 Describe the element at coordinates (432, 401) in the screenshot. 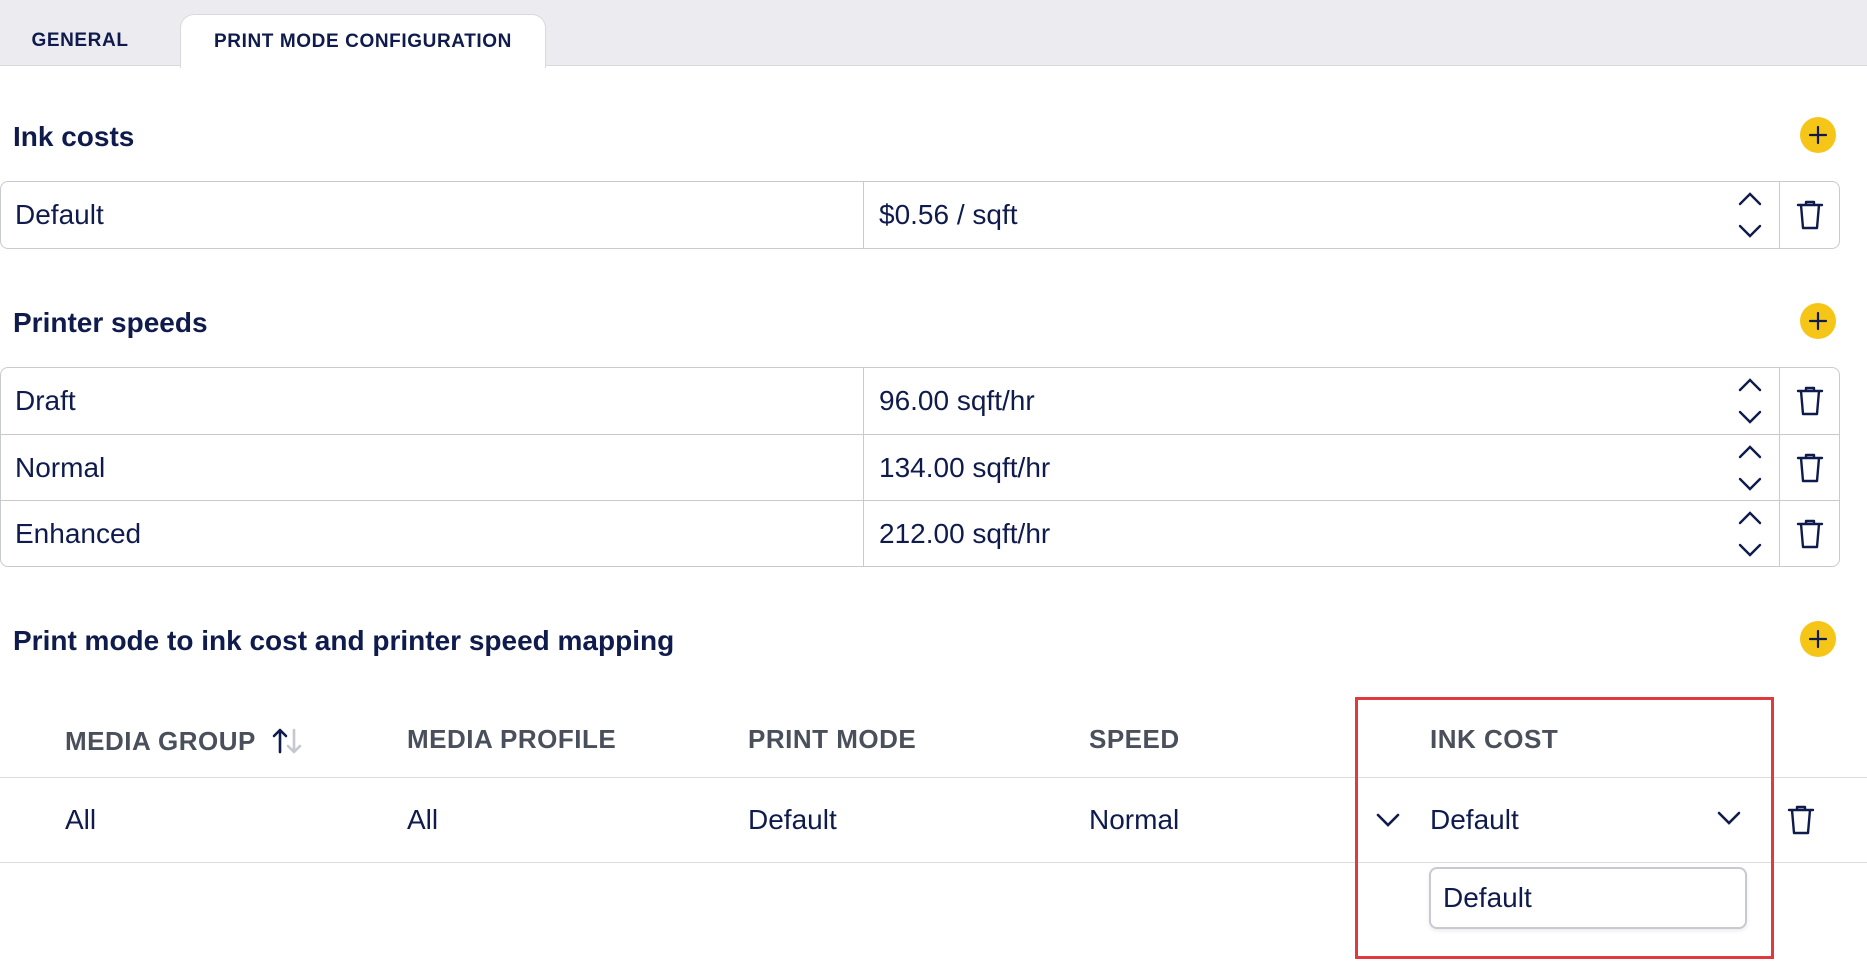

I see `printer-speed-name: Draft` at that location.